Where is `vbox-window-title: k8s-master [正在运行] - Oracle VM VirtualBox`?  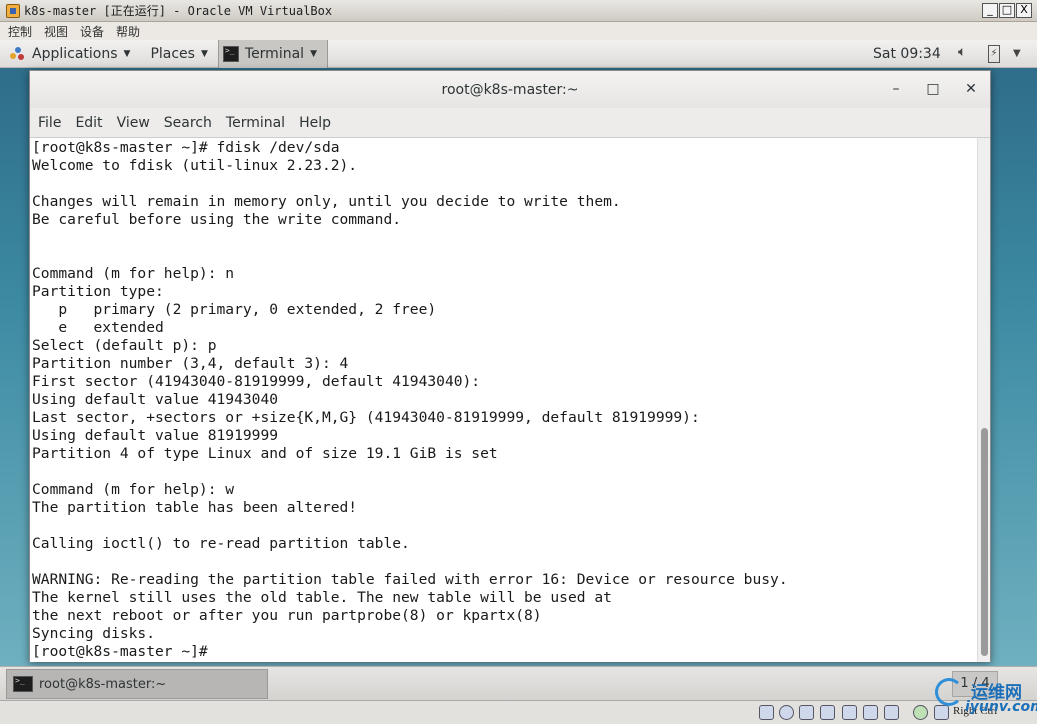
vbox-window-title: k8s-master [正在运行] - Oracle VM VirtualBox is located at coordinates (178, 11).